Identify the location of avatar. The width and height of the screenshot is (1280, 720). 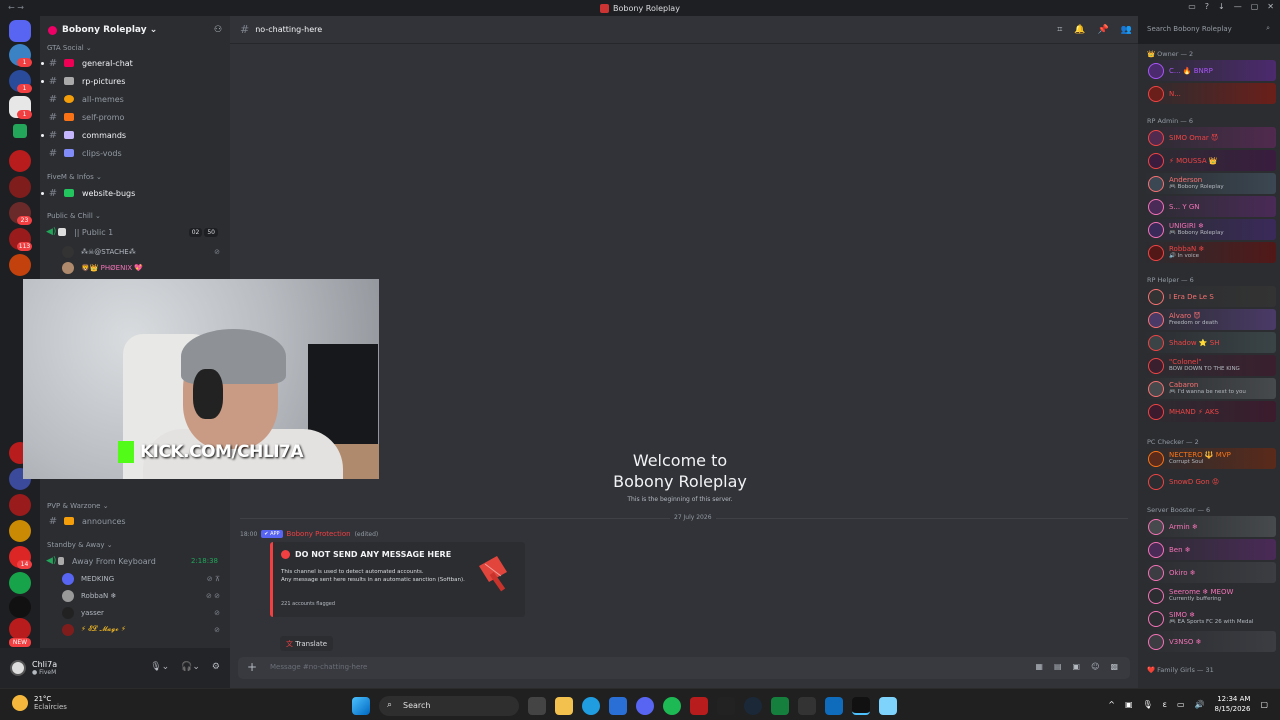
(18, 668).